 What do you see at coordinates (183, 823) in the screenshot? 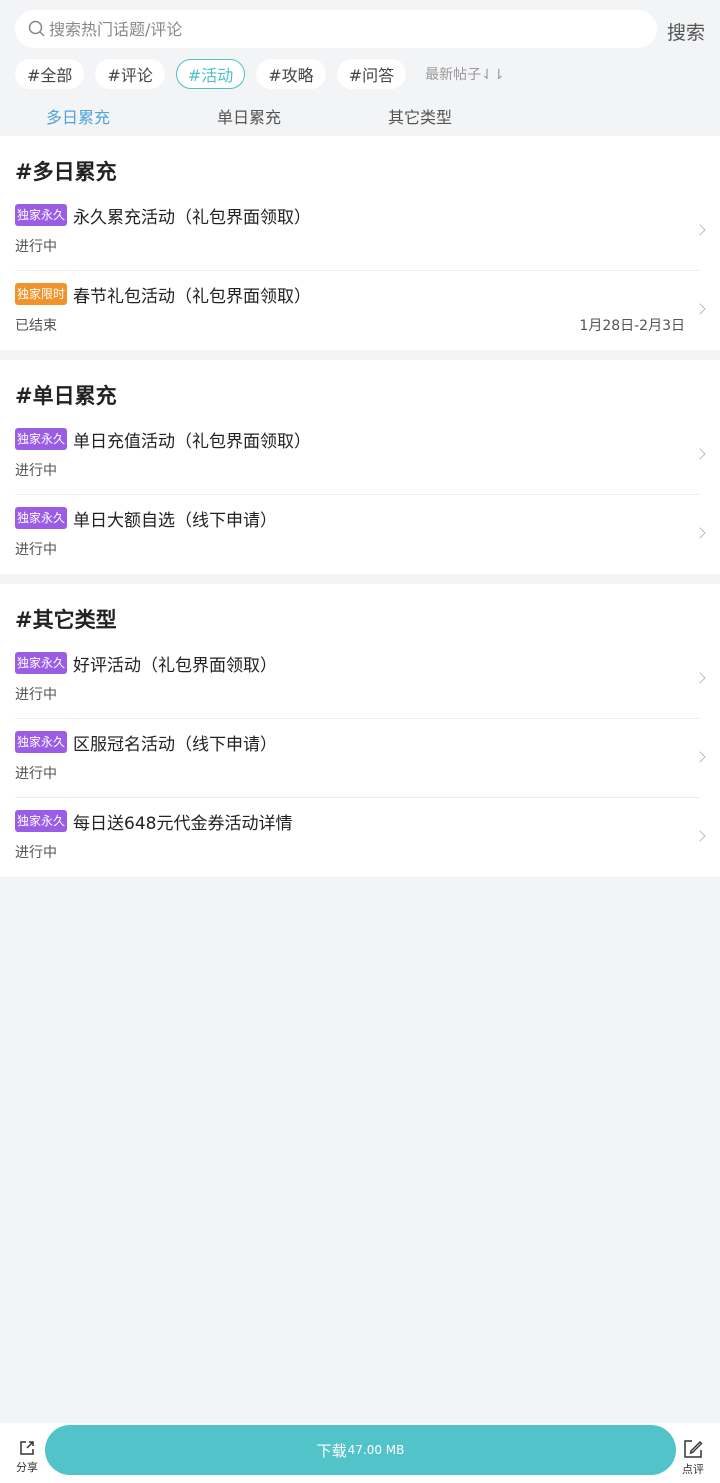
I see `item-title: 每日送648元代金券活动详情` at bounding box center [183, 823].